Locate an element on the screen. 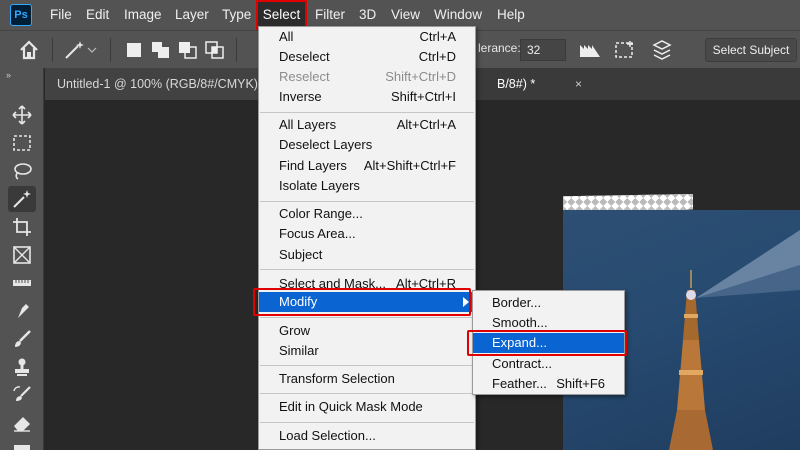 Image resolution: width=800 pixels, height=450 pixels. menu-item-inverse: Inverse Shift+Ctrl+I is located at coordinates (367, 97).